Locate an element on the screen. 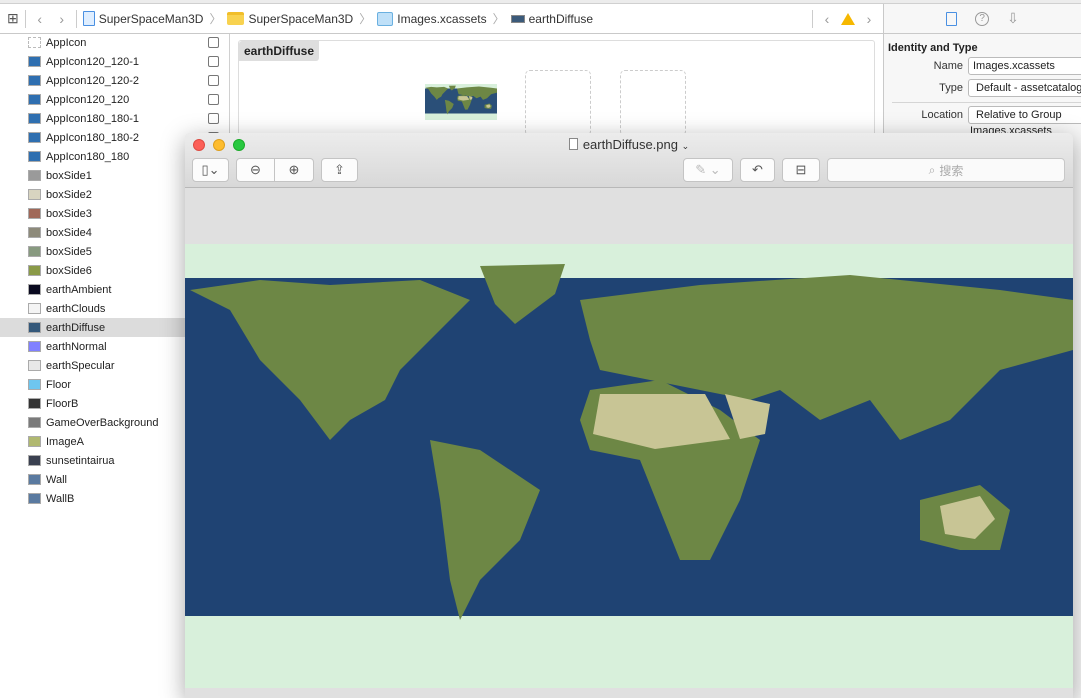  file-inspector-icon is located at coordinates (952, 18).